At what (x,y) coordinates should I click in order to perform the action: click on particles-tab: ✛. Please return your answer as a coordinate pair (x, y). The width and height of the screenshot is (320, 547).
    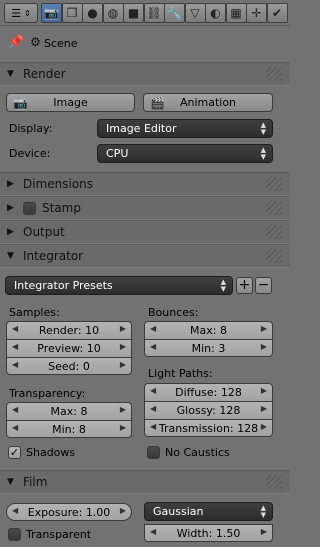
    Looking at the image, I should click on (256, 13).